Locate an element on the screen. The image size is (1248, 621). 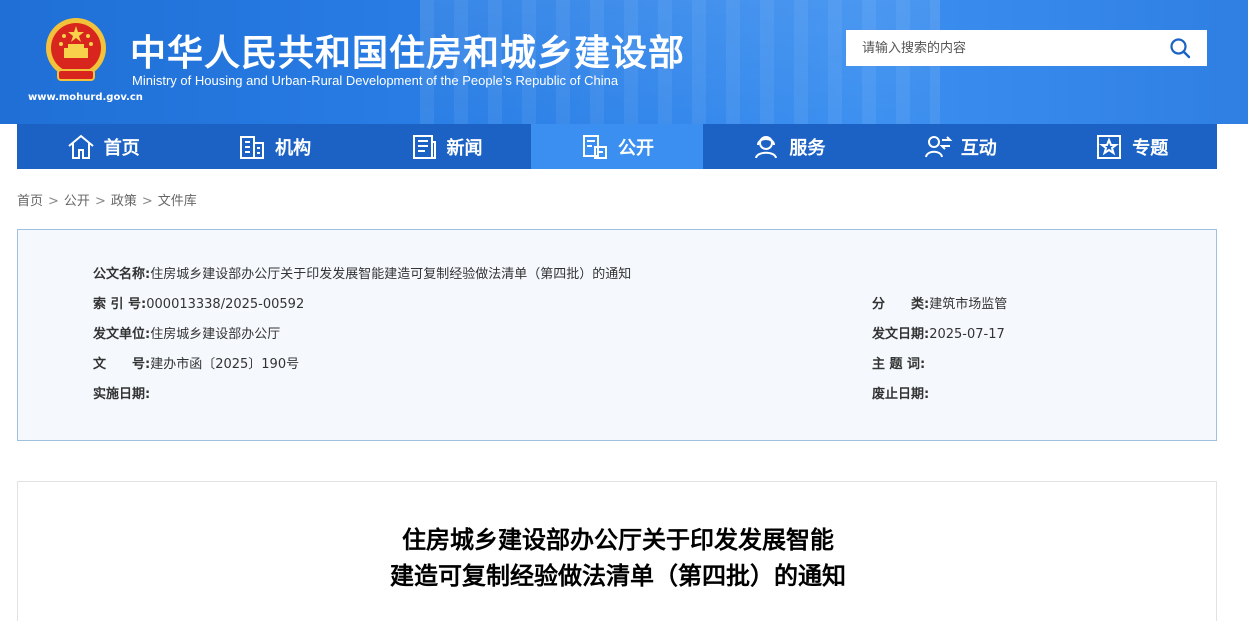
info-label: 发文单位: is located at coordinates (122, 334).